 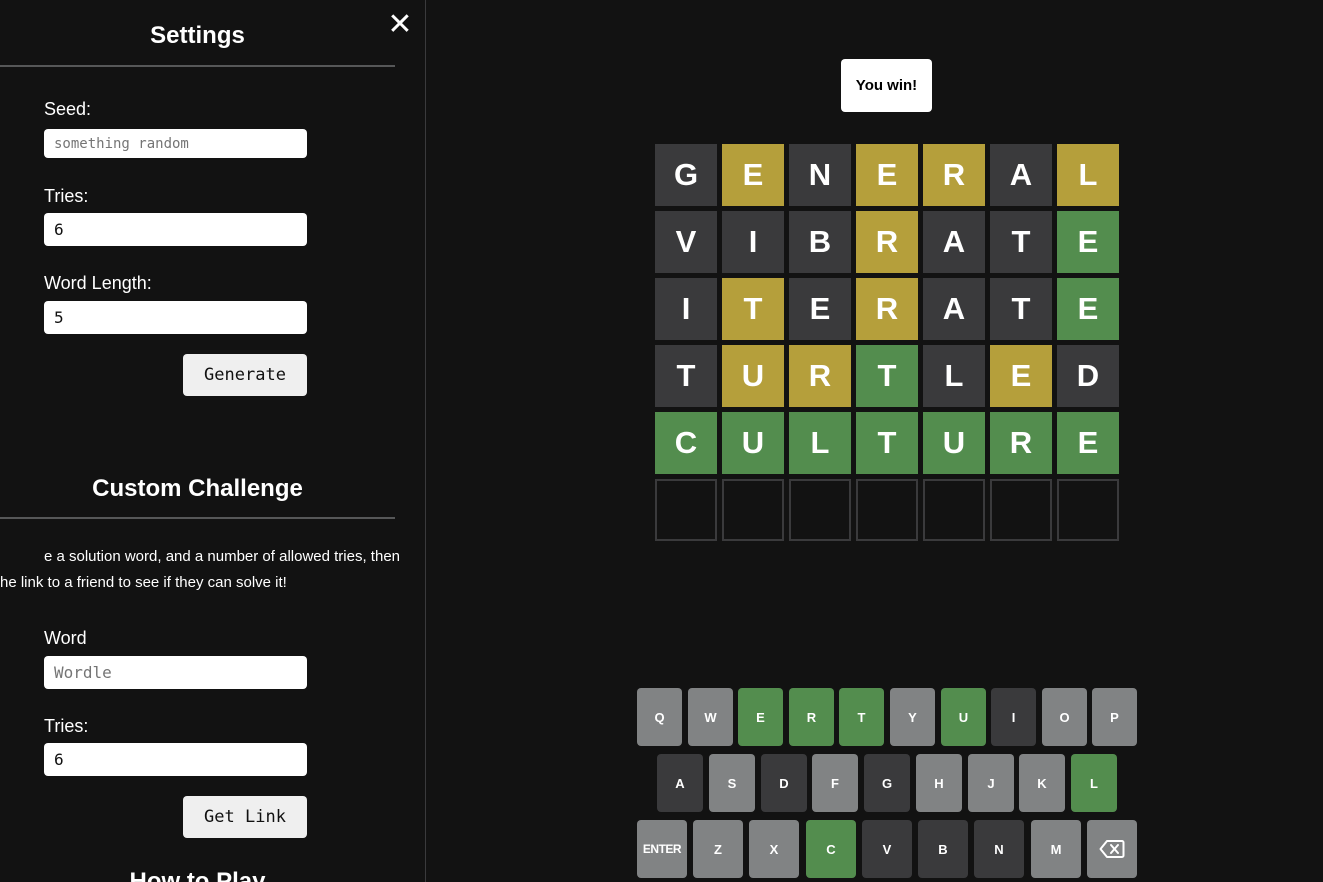 I want to click on key-v: V, so click(x=887, y=849).